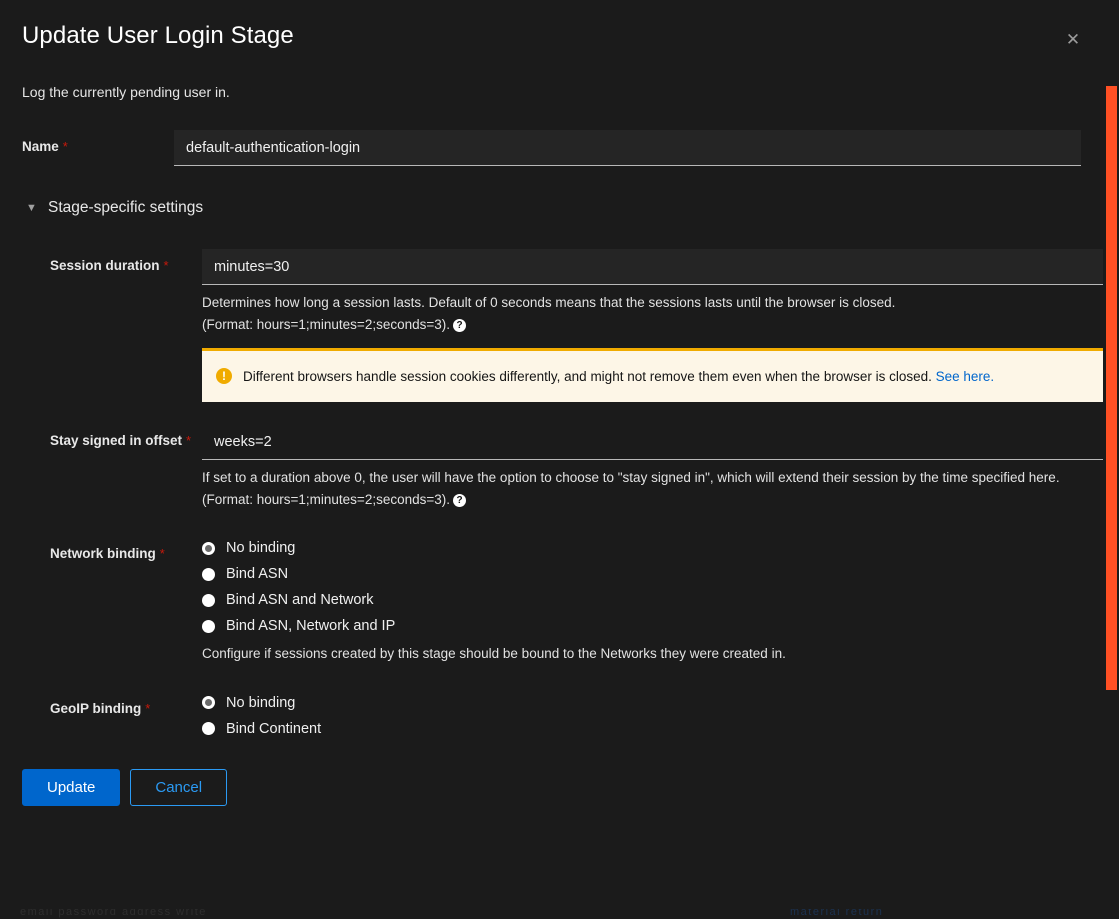  What do you see at coordinates (652, 729) in the screenshot?
I see `geoip-binding-option-1: Bind Continent` at bounding box center [652, 729].